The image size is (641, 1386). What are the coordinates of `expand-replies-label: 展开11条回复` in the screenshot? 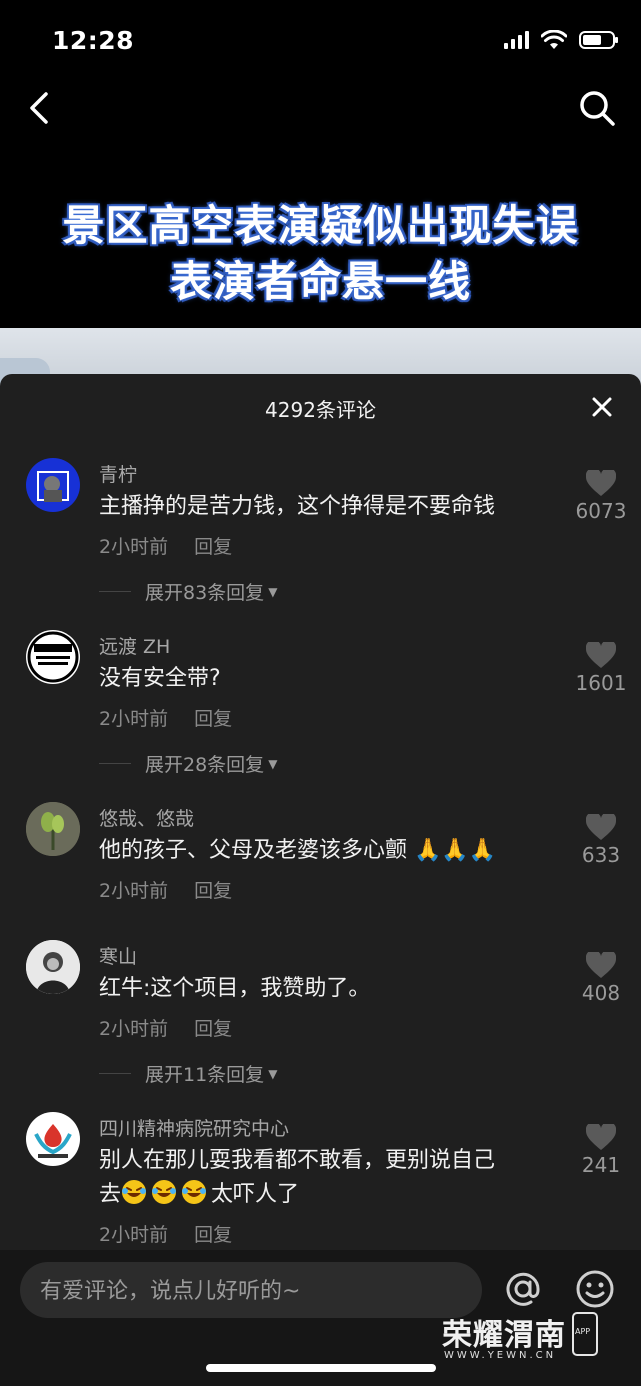 It's located at (205, 1075).